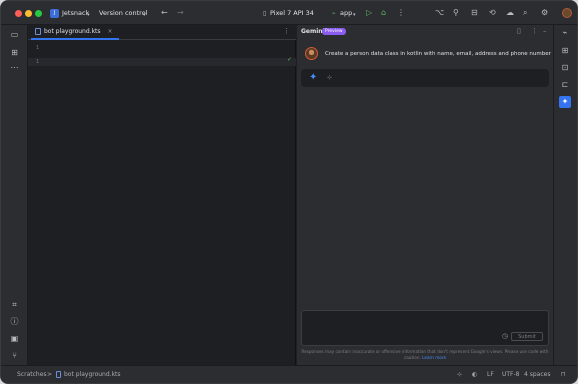  I want to click on editor-tab-bar: bot playground.kts × ⋮, so click(162, 32).